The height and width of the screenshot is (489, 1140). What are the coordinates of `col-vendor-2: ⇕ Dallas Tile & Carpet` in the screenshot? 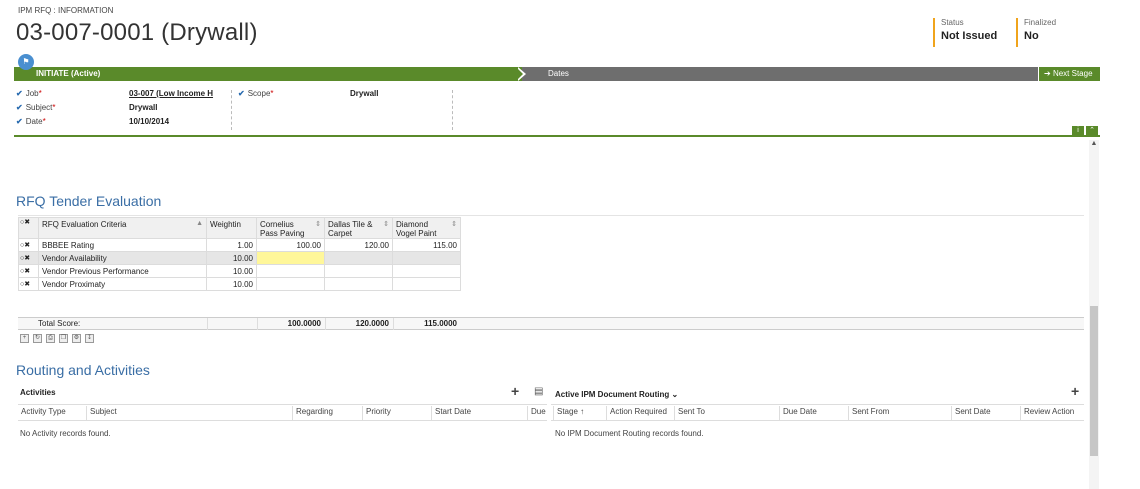 It's located at (358, 228).